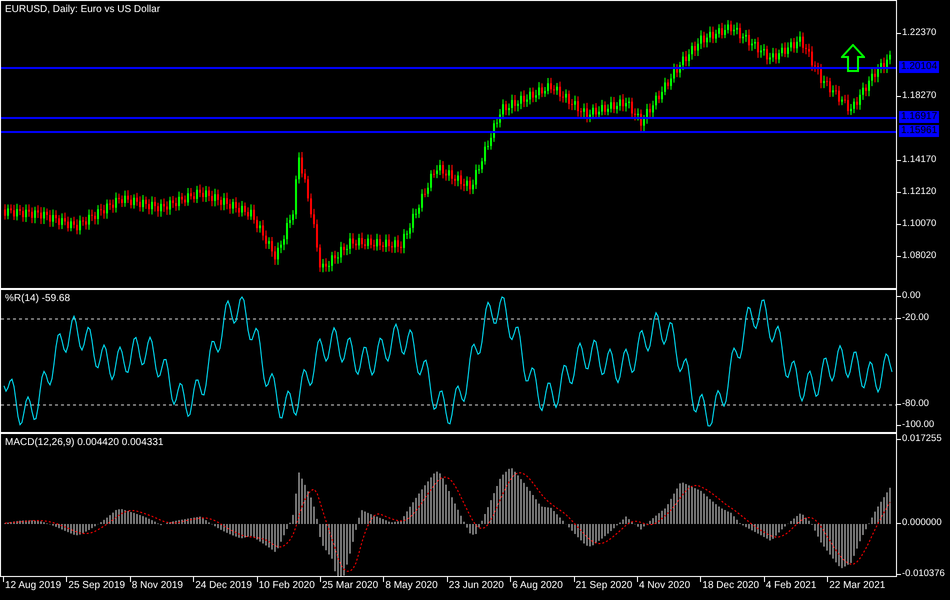 This screenshot has width=950, height=600. Describe the element at coordinates (922, 523) in the screenshot. I see `axis-label: 0.000000` at that location.